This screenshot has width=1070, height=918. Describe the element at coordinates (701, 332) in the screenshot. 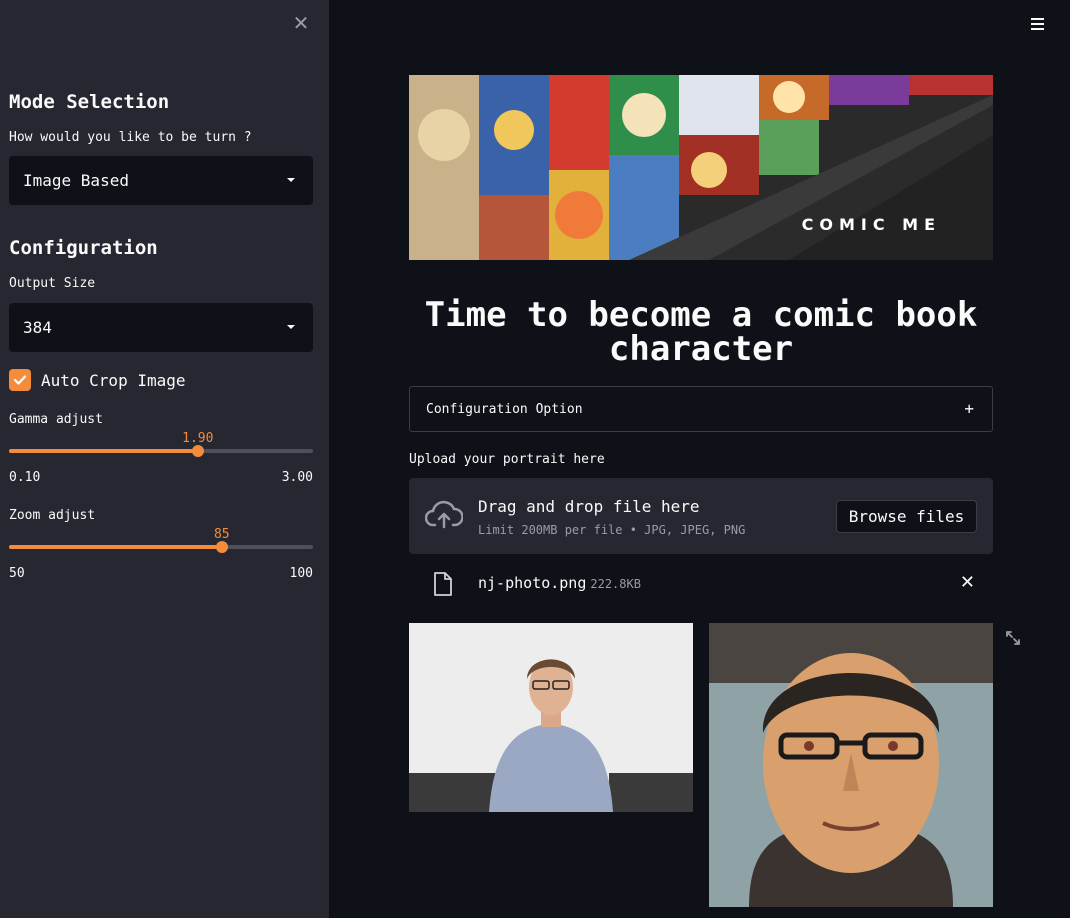

I see `page-title: Time to become a comic book character` at that location.